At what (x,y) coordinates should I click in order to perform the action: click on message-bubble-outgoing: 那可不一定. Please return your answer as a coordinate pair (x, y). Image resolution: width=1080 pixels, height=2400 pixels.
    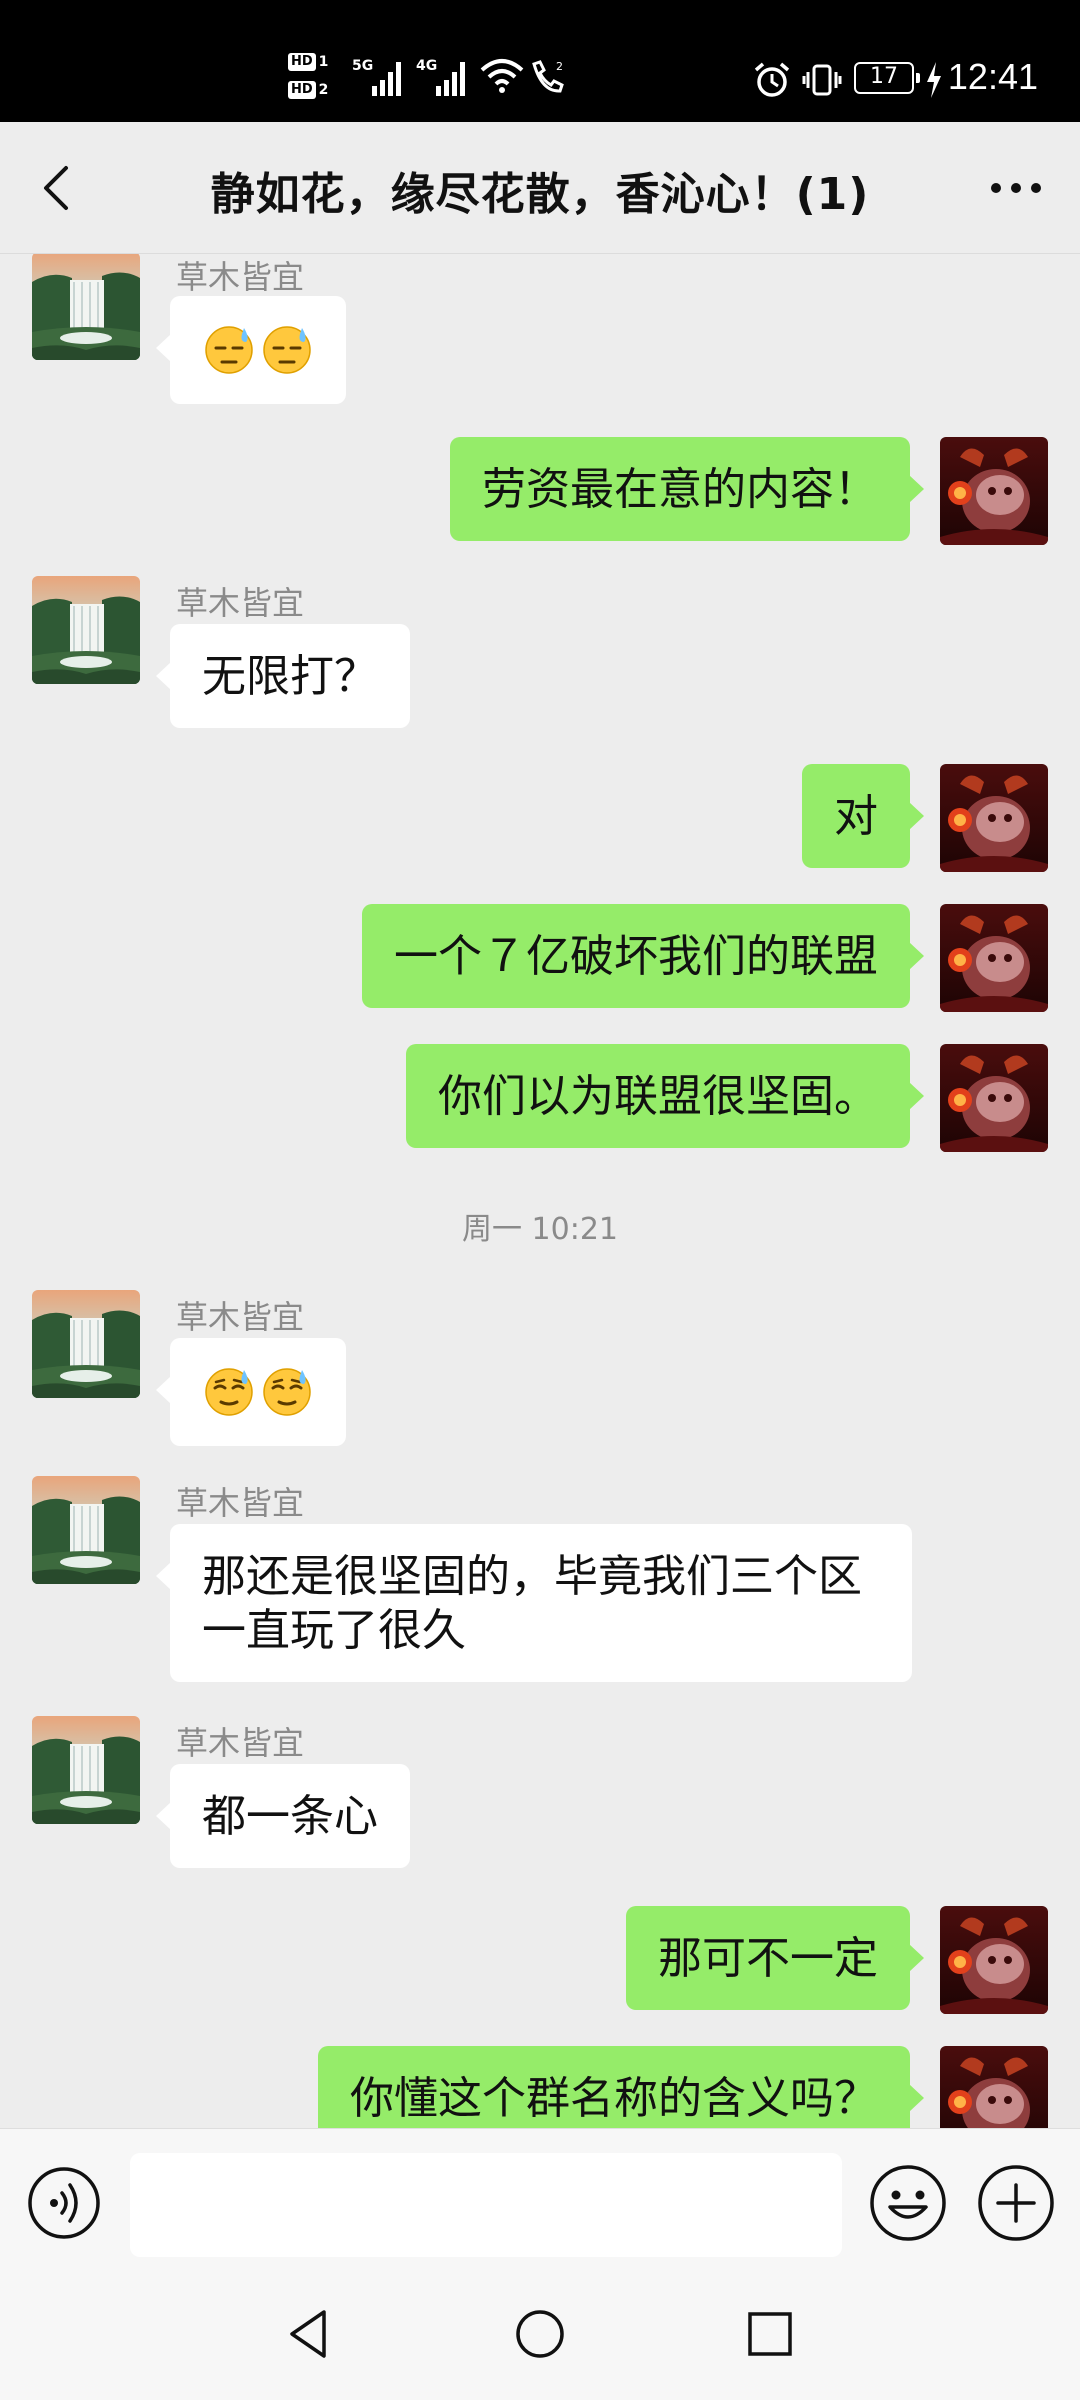
    Looking at the image, I should click on (775, 1958).